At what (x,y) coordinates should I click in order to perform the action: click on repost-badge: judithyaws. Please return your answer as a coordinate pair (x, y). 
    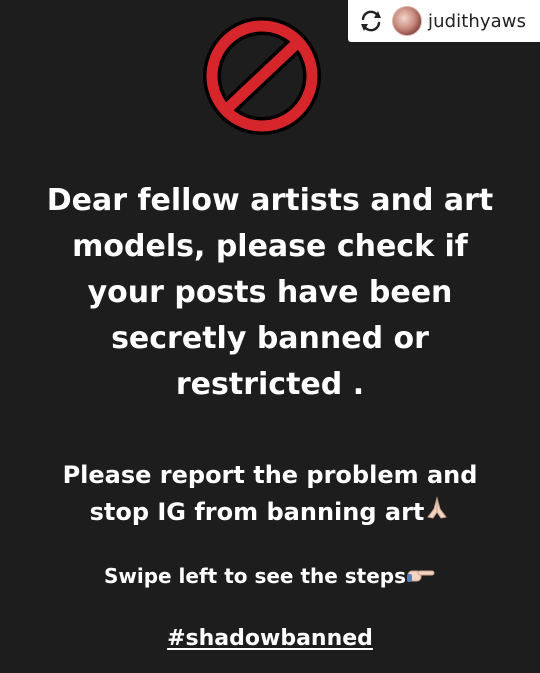
    Looking at the image, I should click on (444, 21).